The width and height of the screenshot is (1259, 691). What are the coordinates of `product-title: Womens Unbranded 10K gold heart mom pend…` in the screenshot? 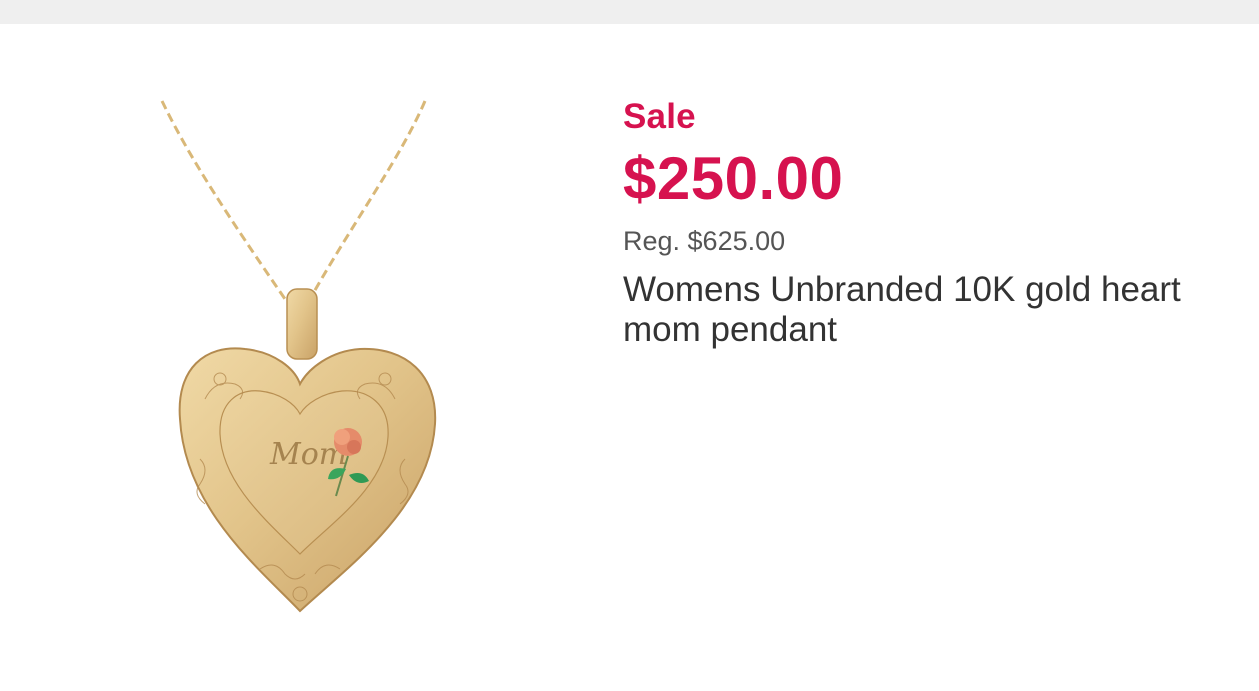 It's located at (923, 310).